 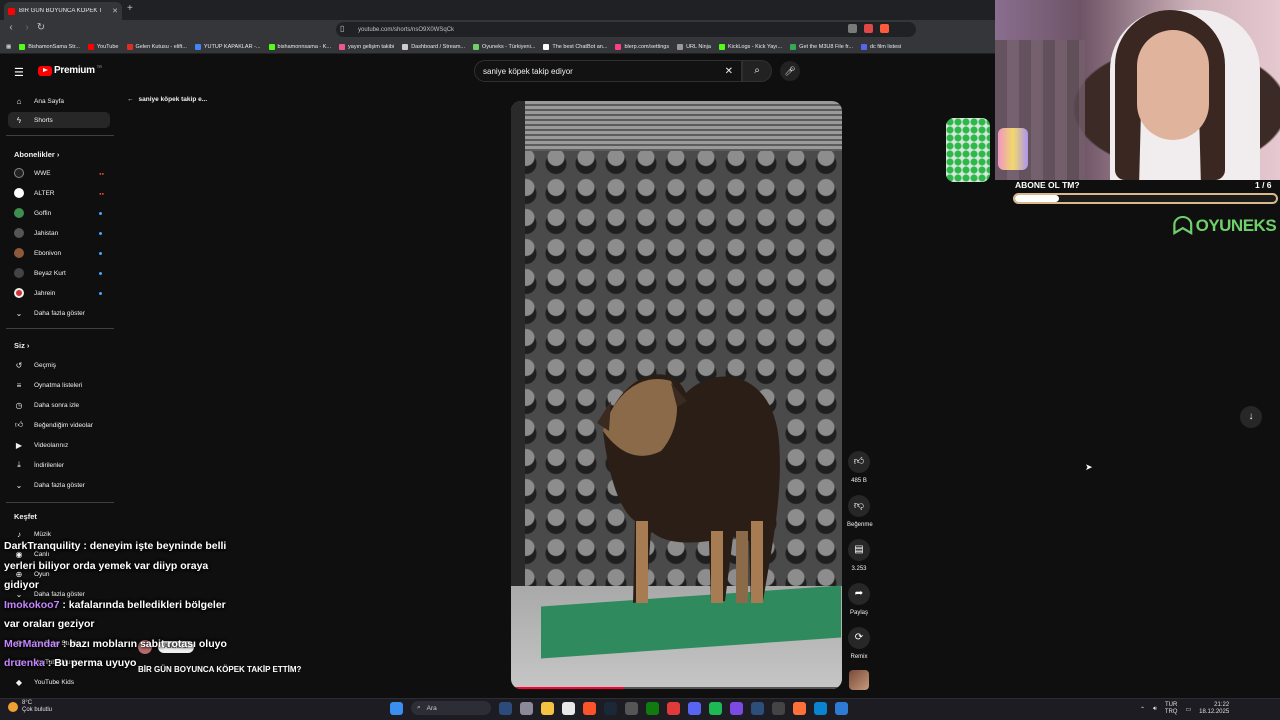 What do you see at coordinates (70, 70) in the screenshot?
I see `youtube-logo: Premium TR` at bounding box center [70, 70].